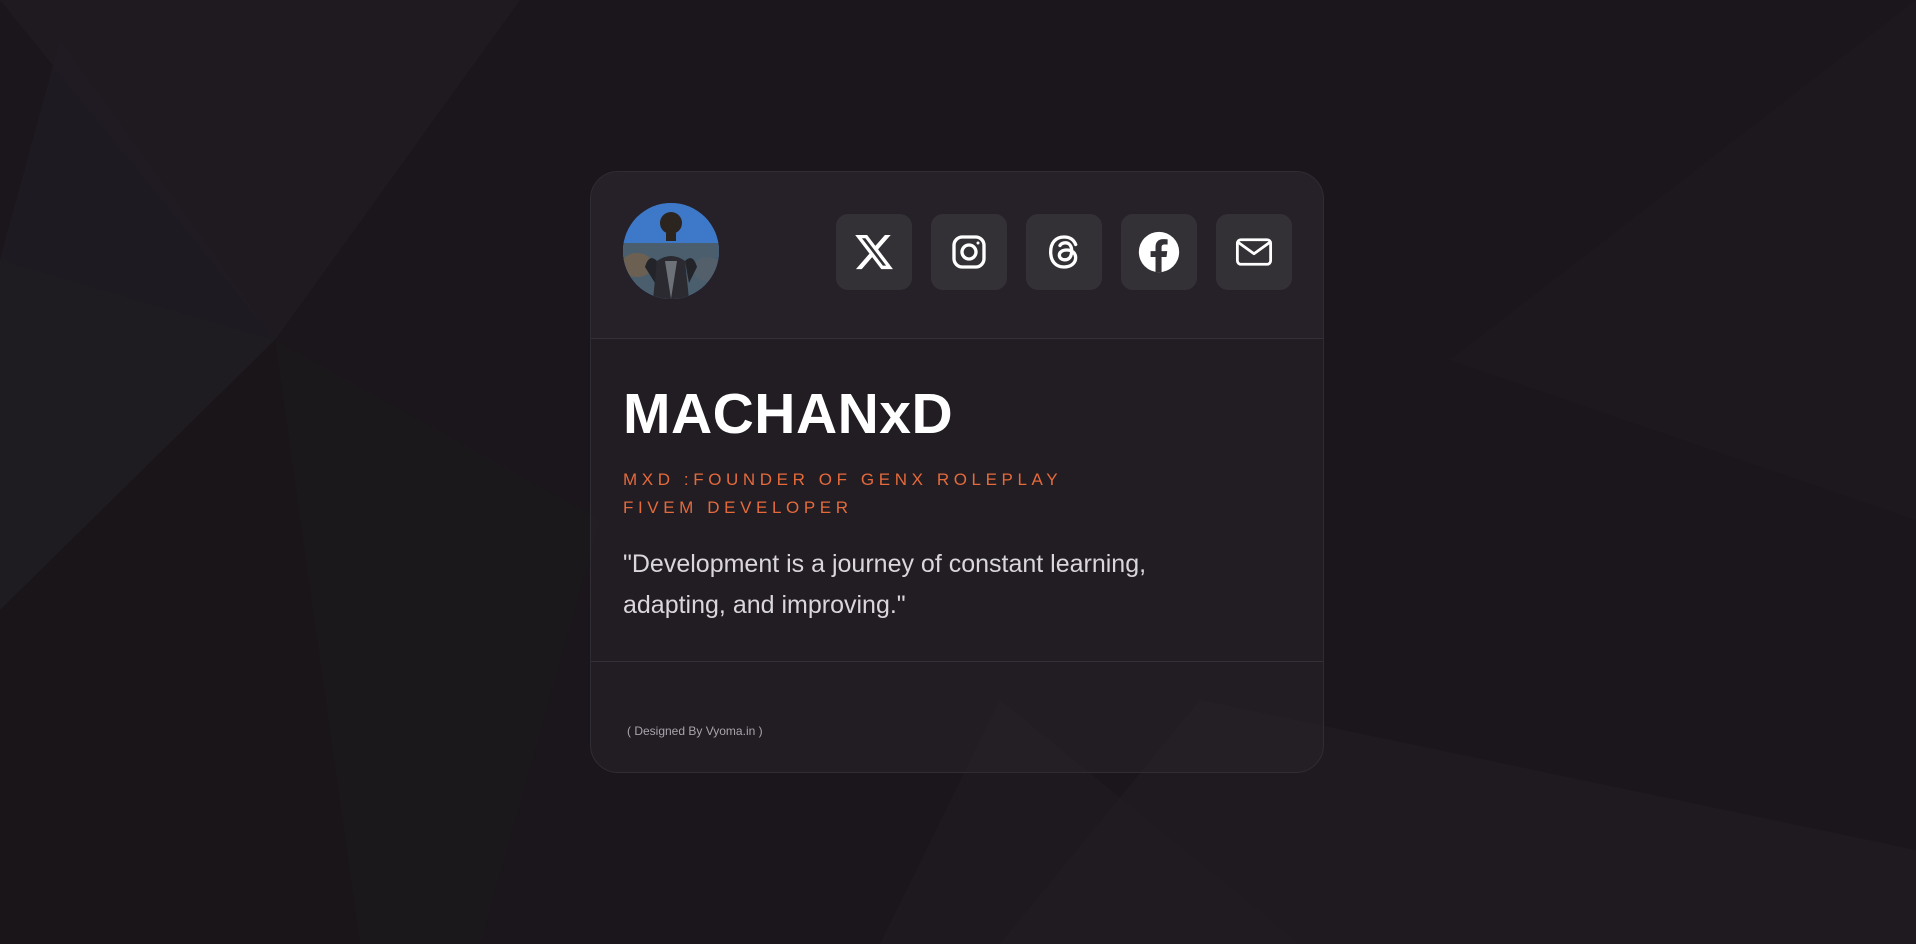 This screenshot has height=944, width=1916. Describe the element at coordinates (843, 479) in the screenshot. I see `role-line: MXD :FOUNDER OF GENX ROLEPLAY` at that location.